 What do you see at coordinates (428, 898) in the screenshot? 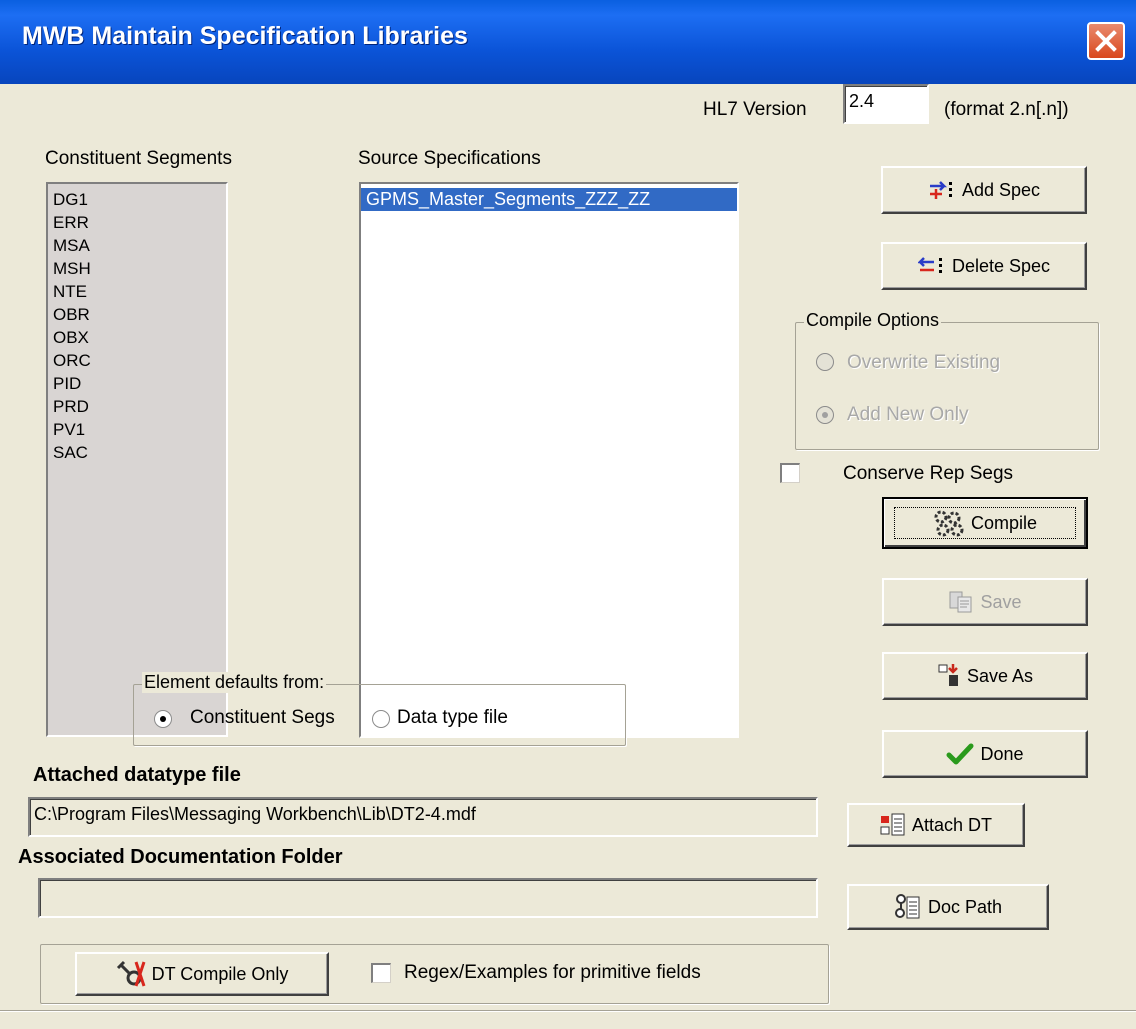
I see `doc-folder-field` at bounding box center [428, 898].